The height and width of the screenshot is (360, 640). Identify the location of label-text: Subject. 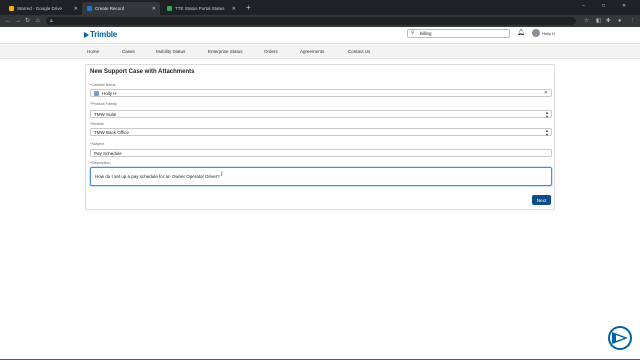
(98, 144).